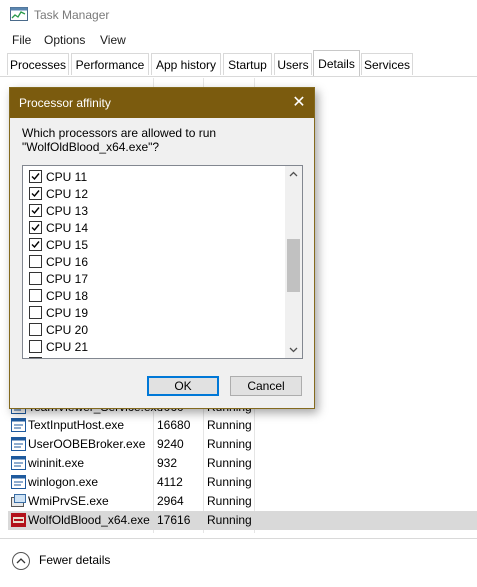 The height and width of the screenshot is (587, 477). I want to click on cpu-label: CPU 14, so click(67, 228).